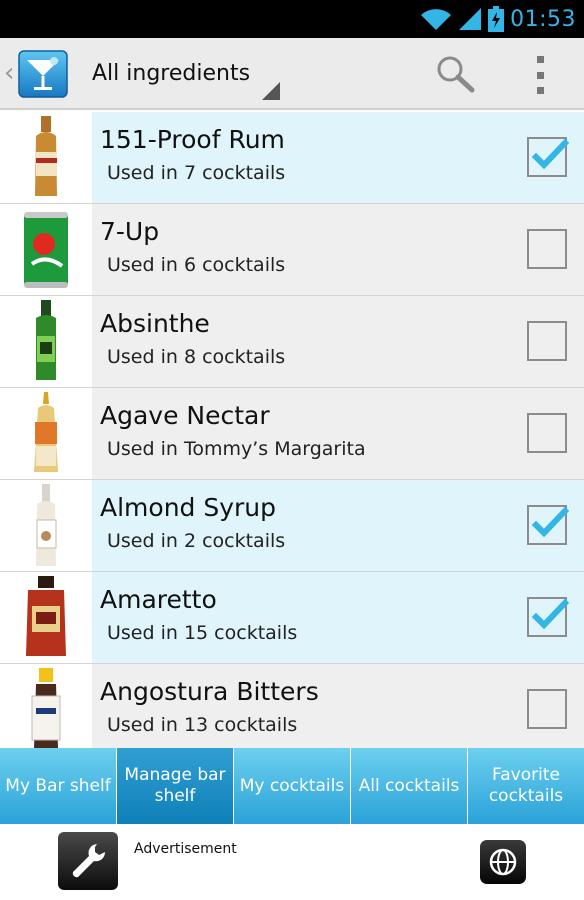  Describe the element at coordinates (46, 249) in the screenshot. I see `soda-can-image` at that location.